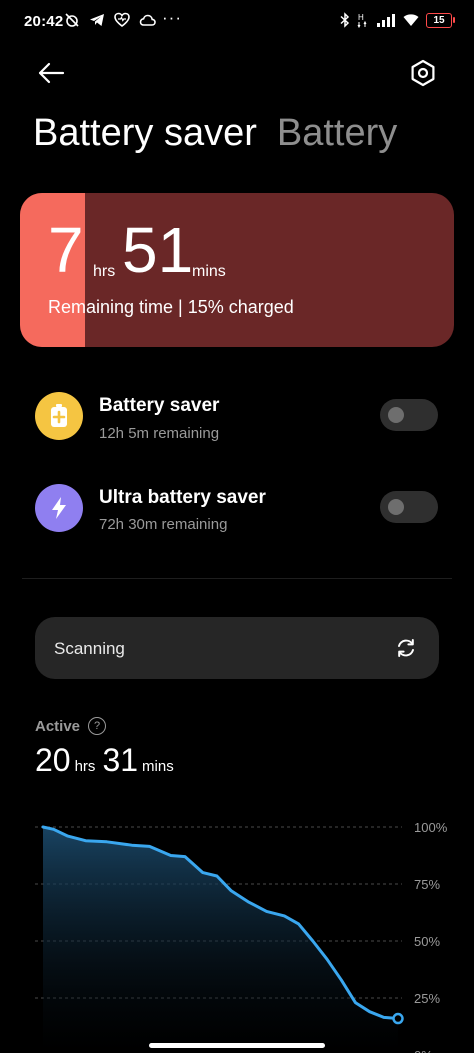  I want to click on y-tick-label: 25%, so click(427, 998).